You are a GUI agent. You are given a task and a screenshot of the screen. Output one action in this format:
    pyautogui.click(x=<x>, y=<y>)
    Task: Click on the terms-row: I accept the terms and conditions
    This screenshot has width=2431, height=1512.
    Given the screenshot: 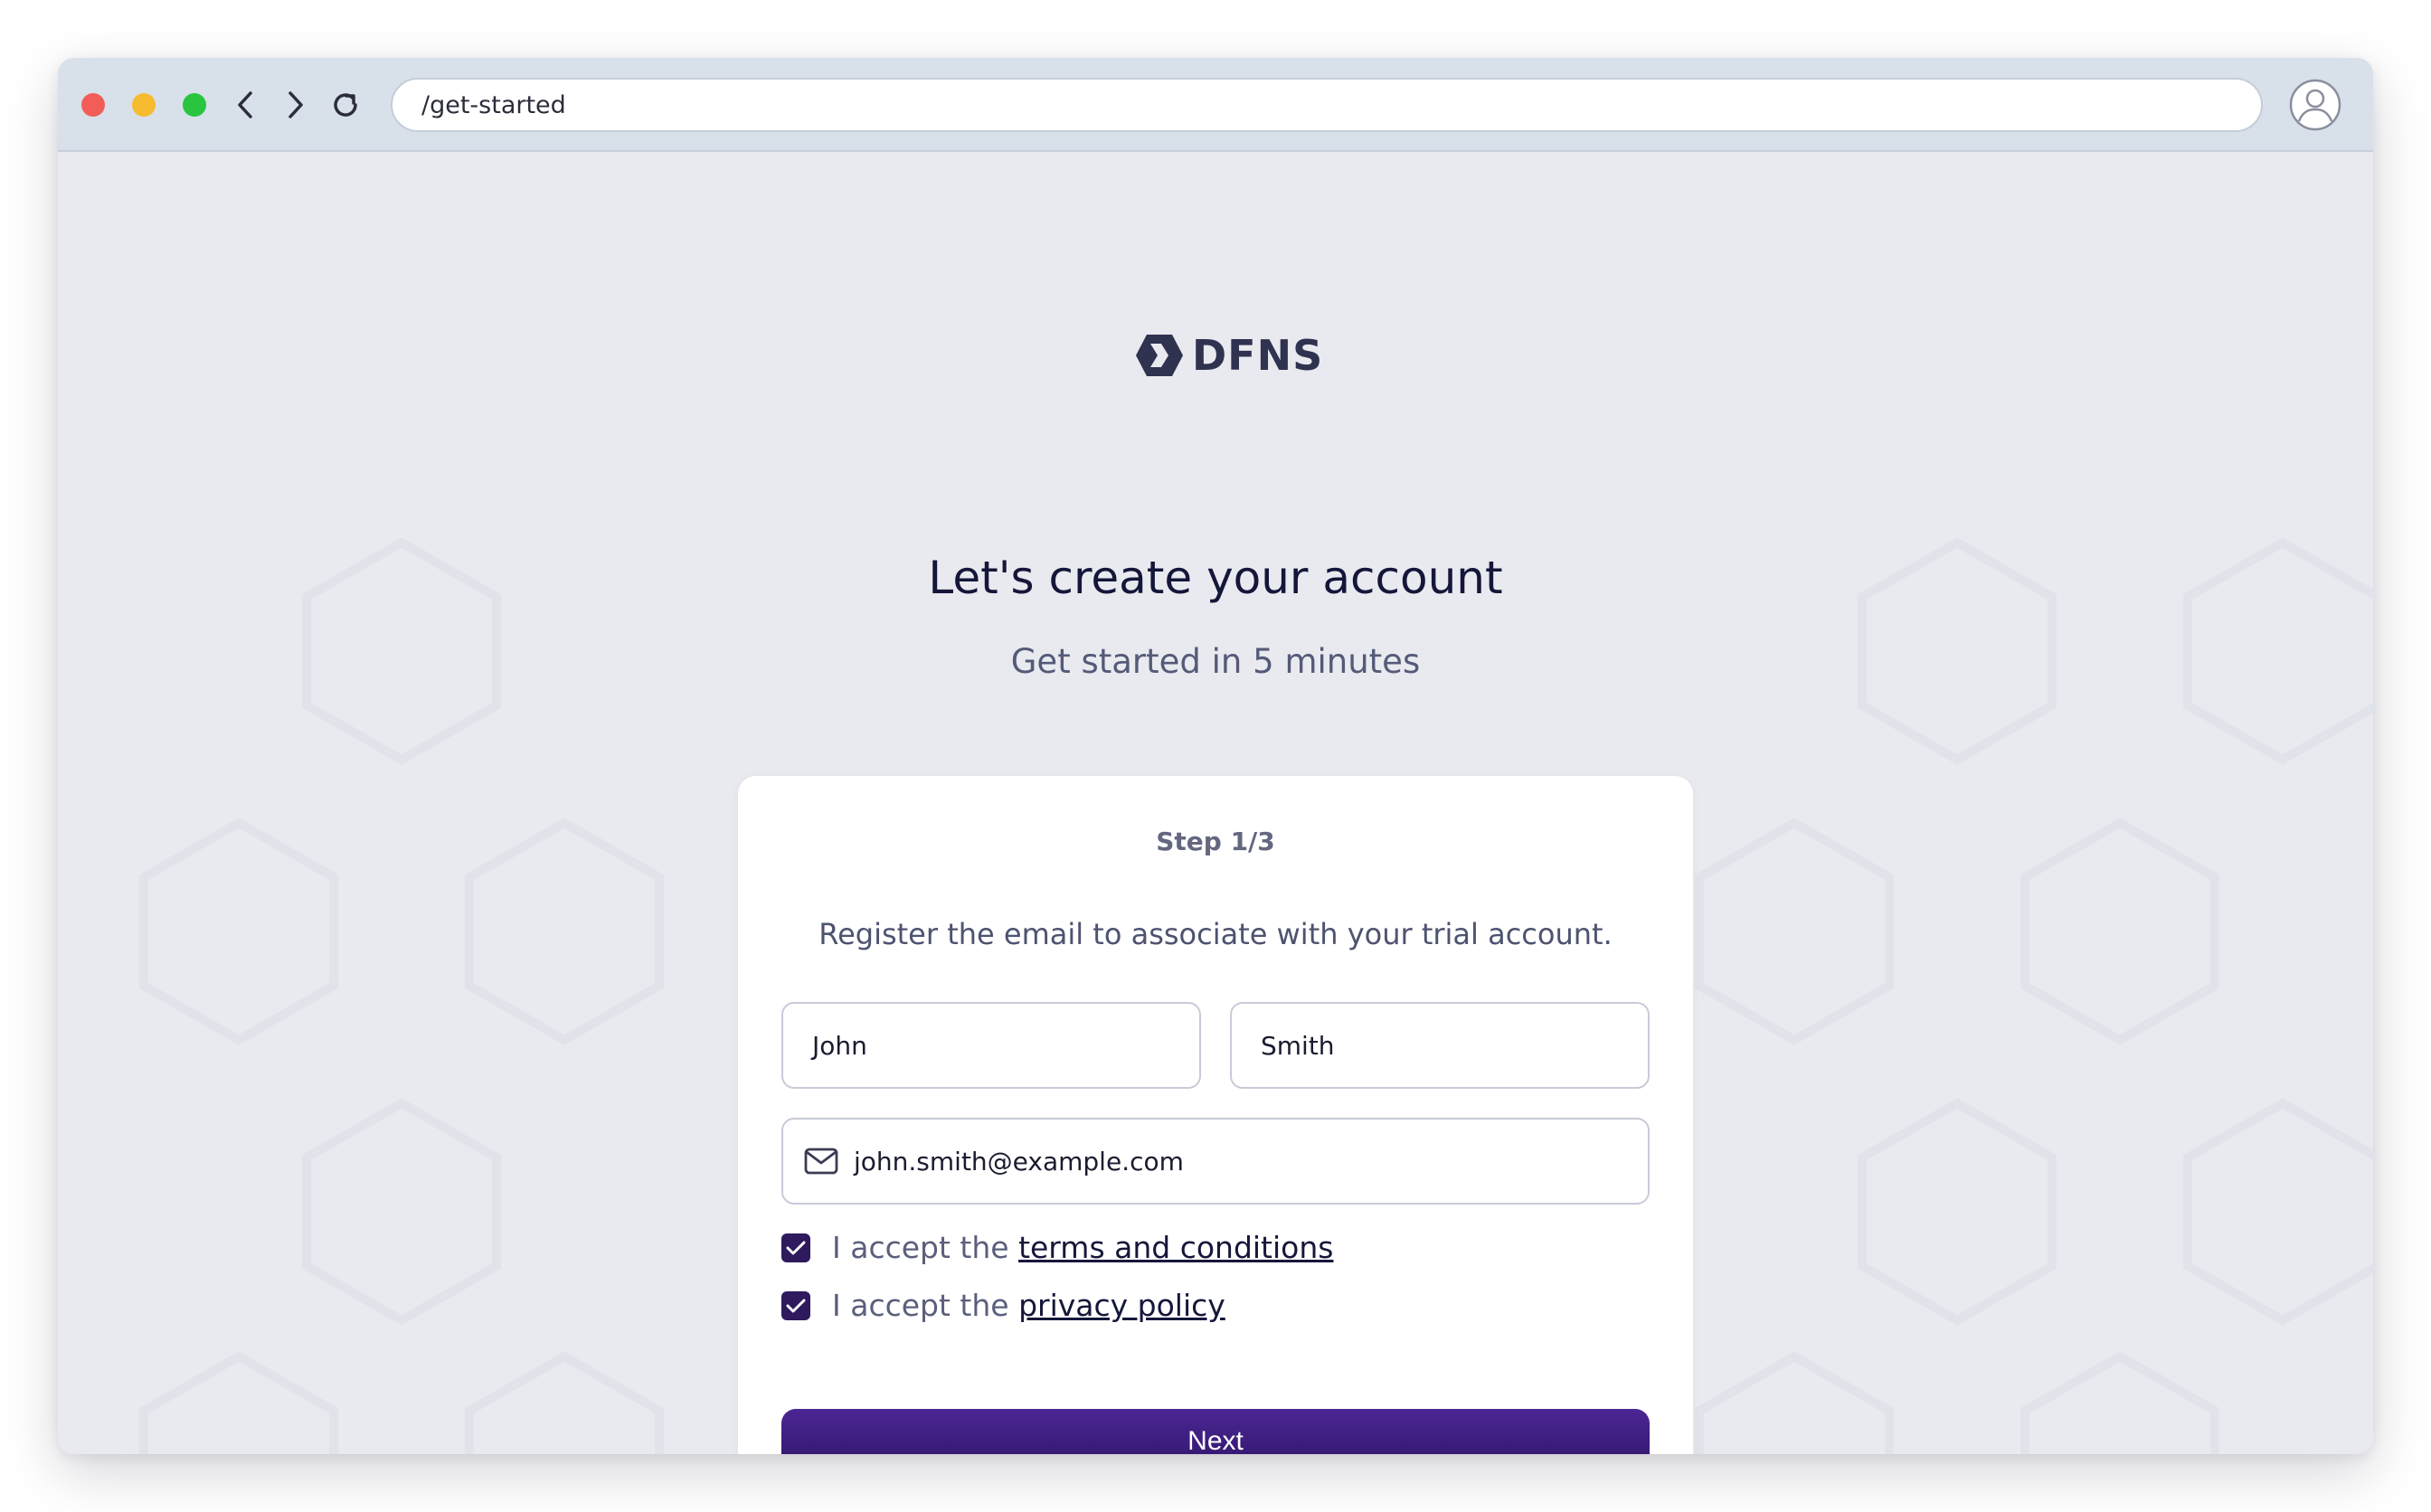 What is the action you would take?
    pyautogui.click(x=1057, y=1247)
    